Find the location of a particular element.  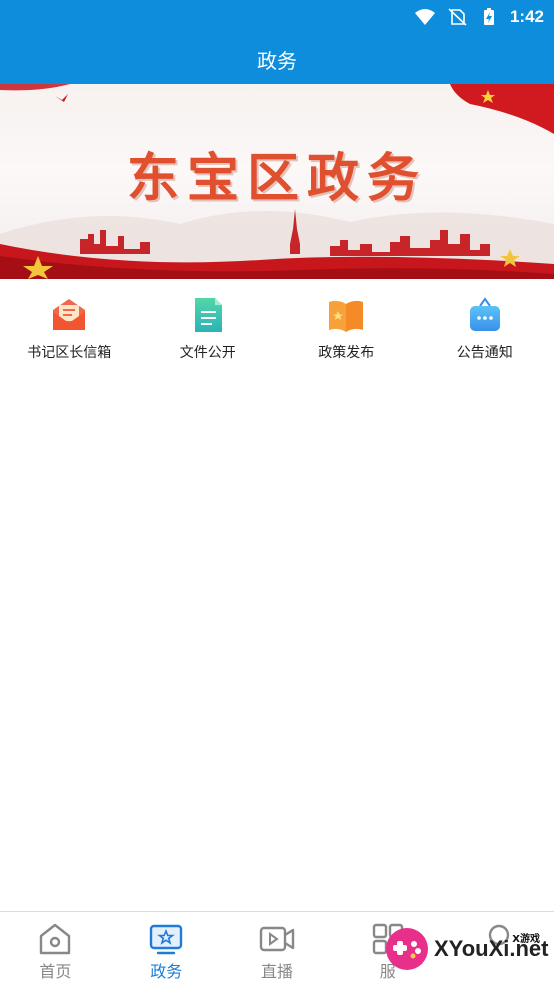

tab-live: 直播 is located at coordinates (277, 949).